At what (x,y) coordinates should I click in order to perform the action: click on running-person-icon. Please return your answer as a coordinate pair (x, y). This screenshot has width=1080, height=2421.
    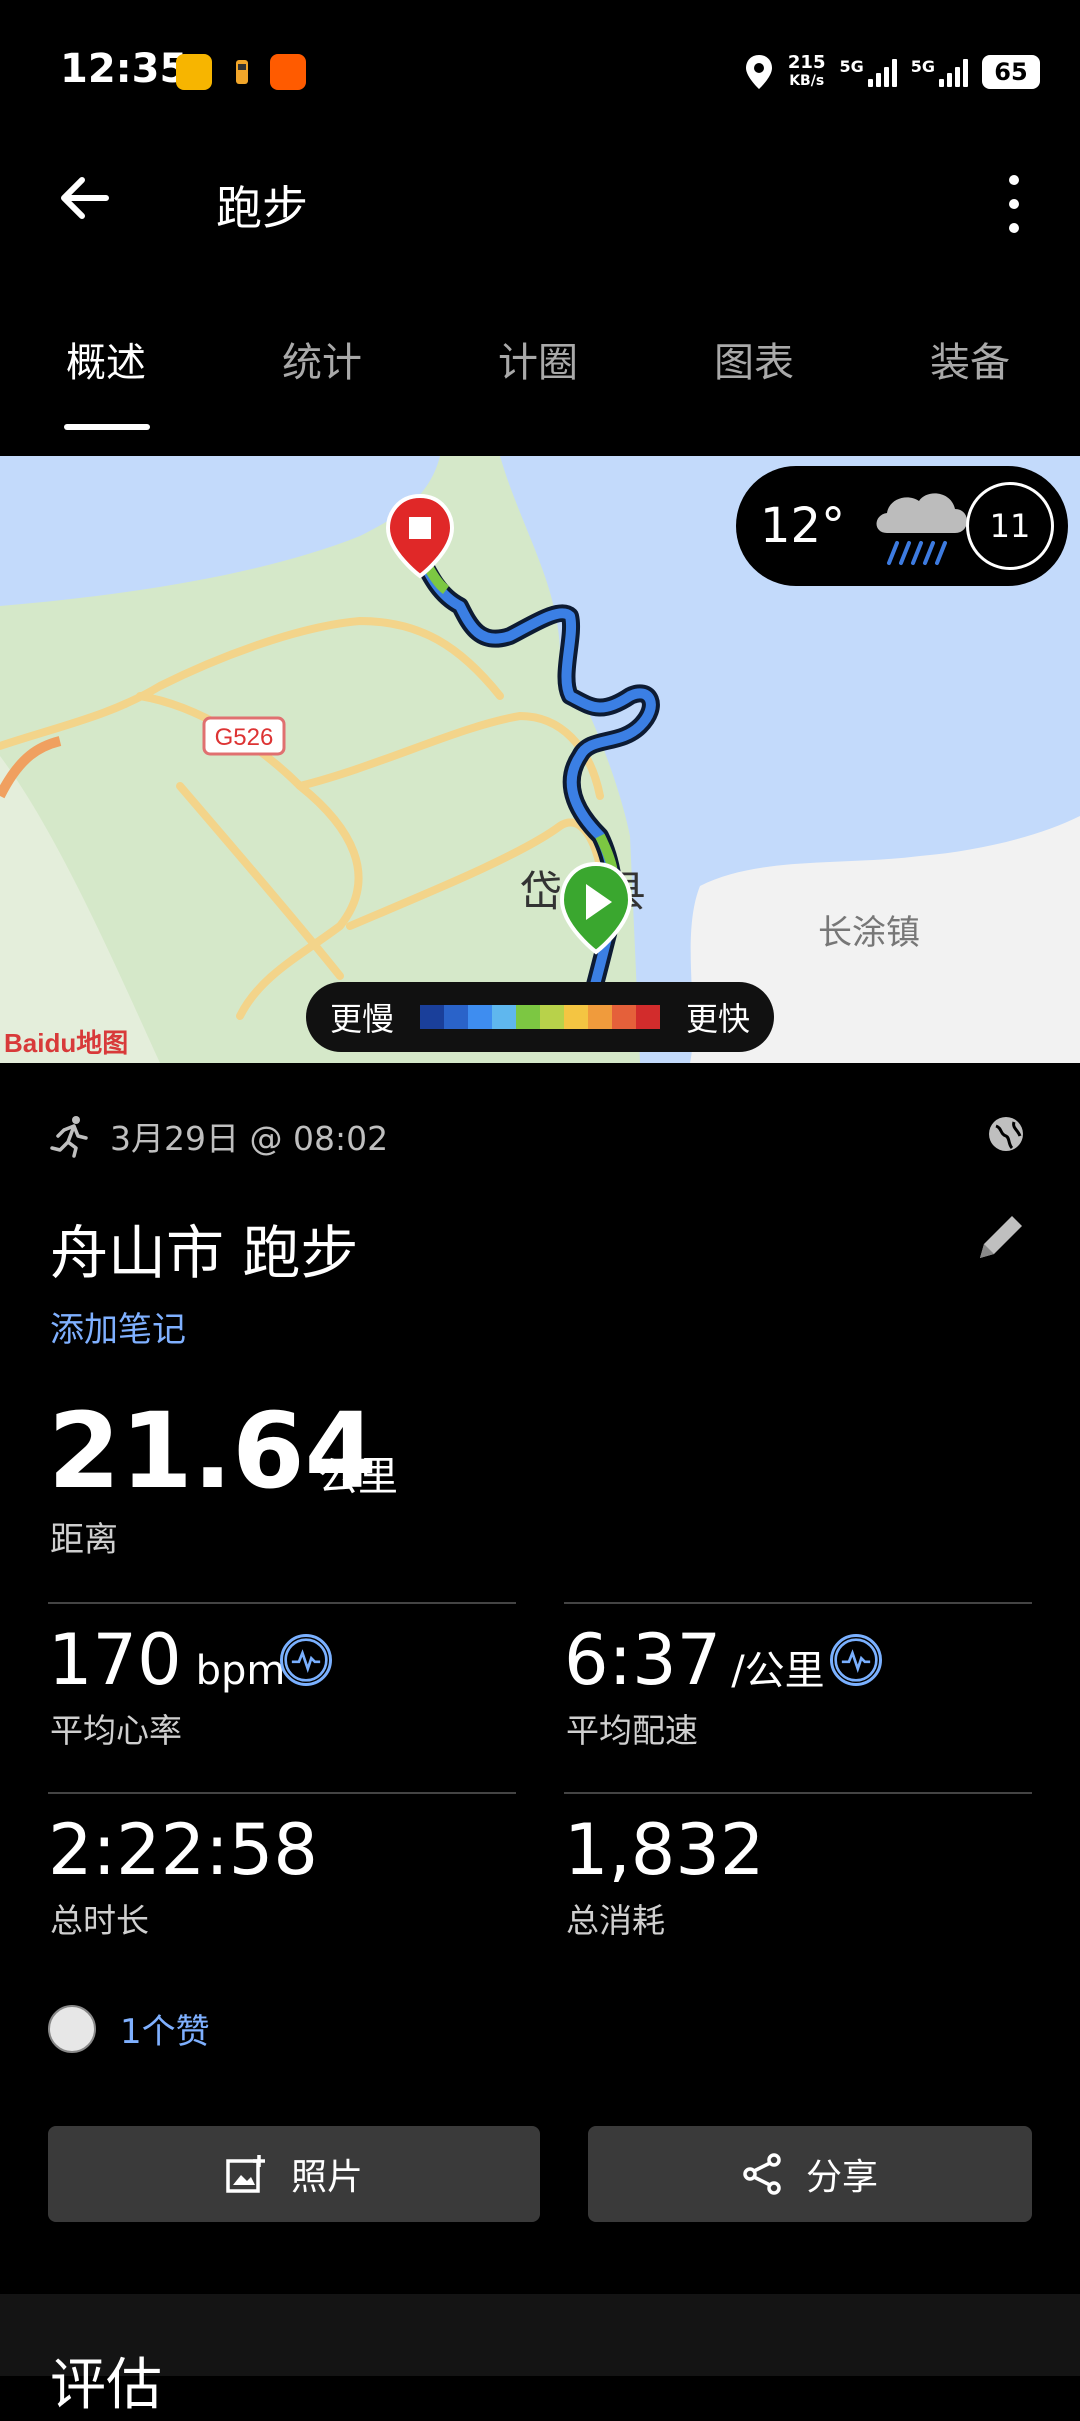
    Looking at the image, I should click on (69, 1137).